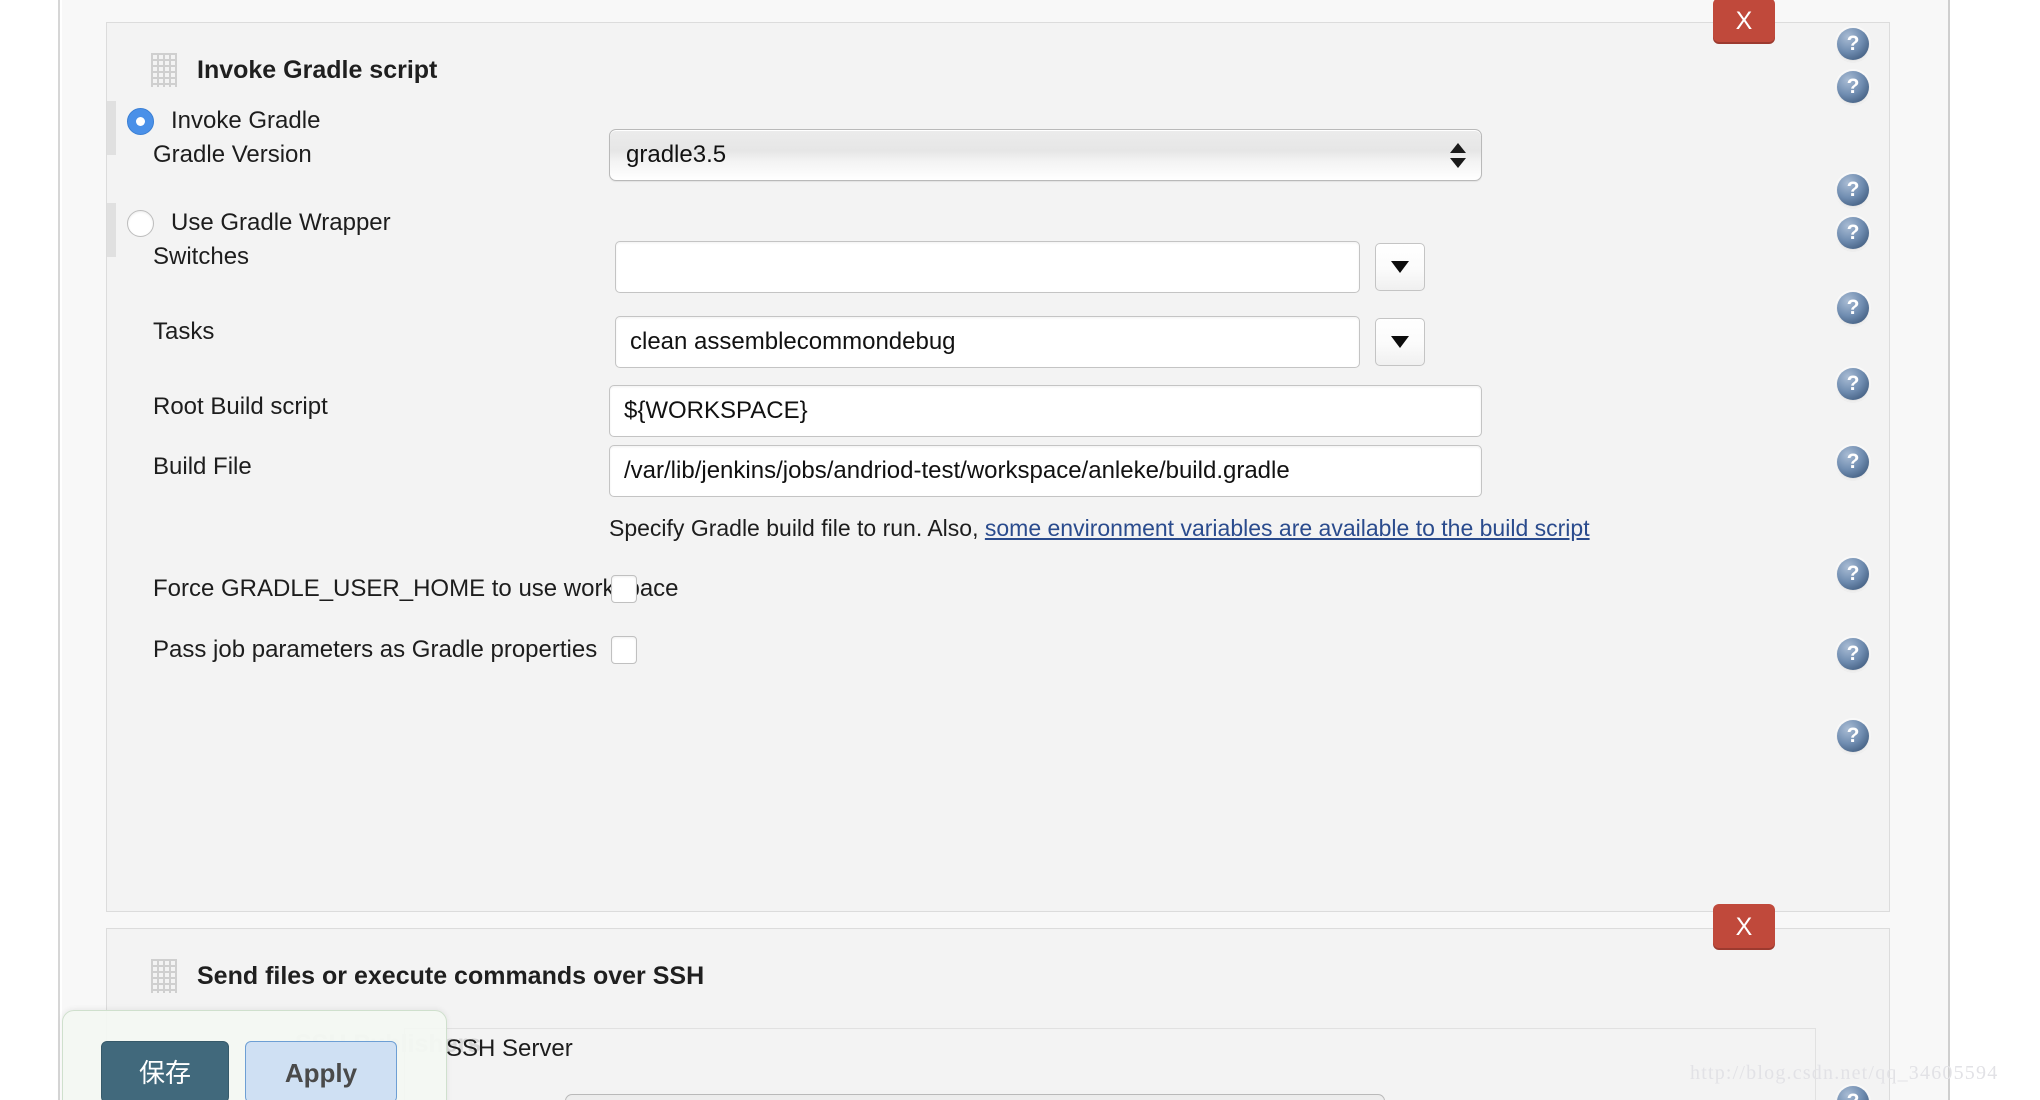 The height and width of the screenshot is (1100, 2040). What do you see at coordinates (1045, 155) in the screenshot?
I see `select-gradle-version: gradle3.5` at bounding box center [1045, 155].